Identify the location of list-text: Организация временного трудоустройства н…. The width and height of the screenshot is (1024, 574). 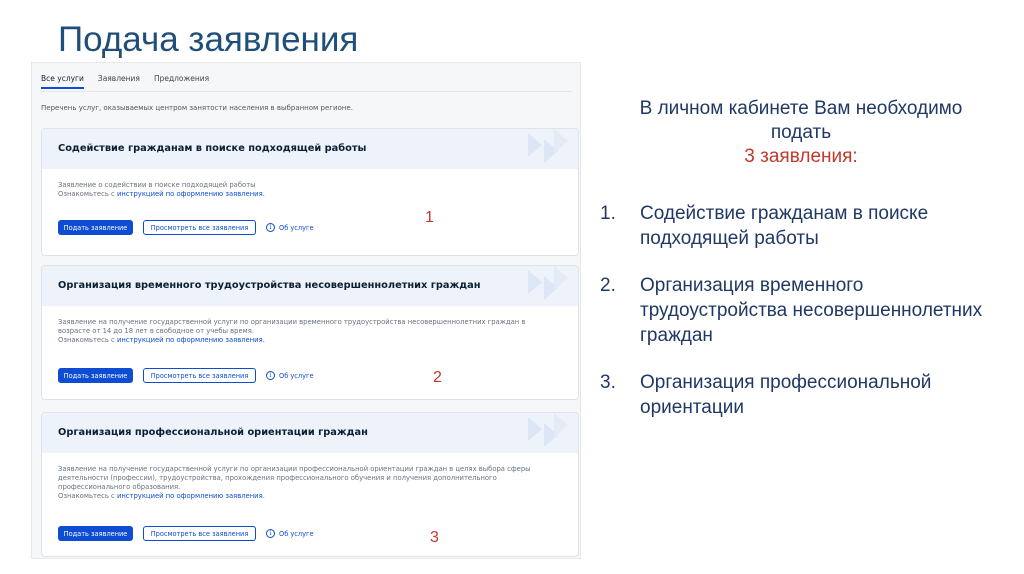
(811, 310).